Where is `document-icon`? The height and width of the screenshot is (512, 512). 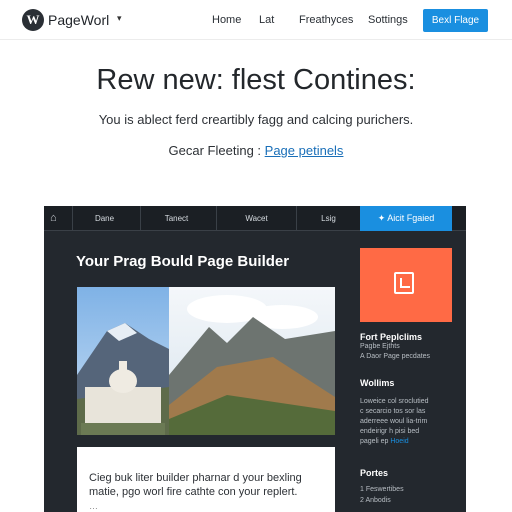
document-icon is located at coordinates (404, 283).